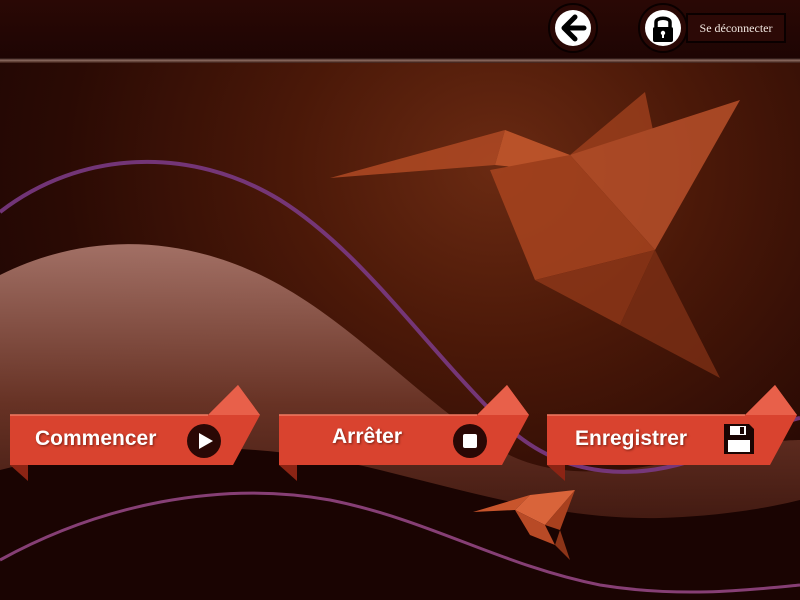  I want to click on stop-button: Arrêter, so click(404, 435).